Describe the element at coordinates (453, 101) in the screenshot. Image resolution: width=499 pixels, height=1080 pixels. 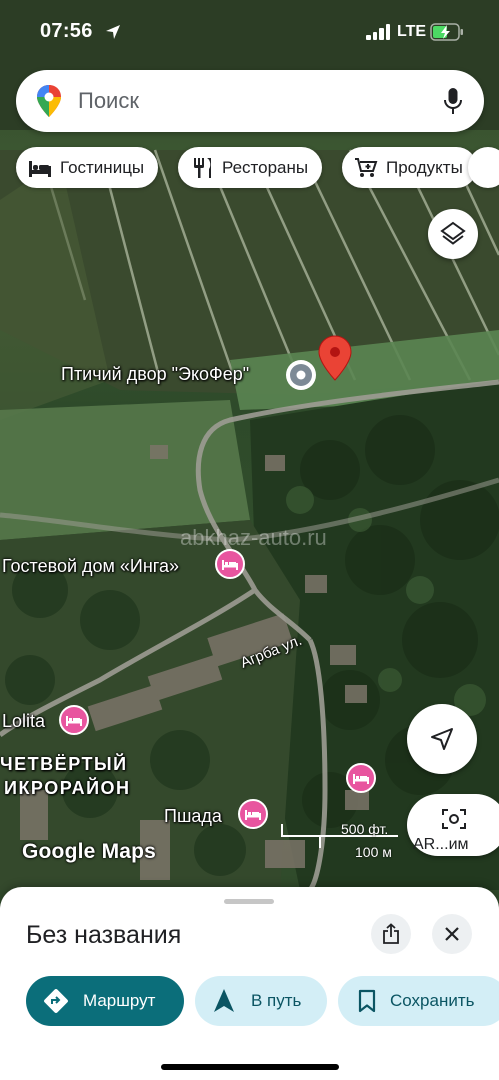
I see `mic-icon` at that location.